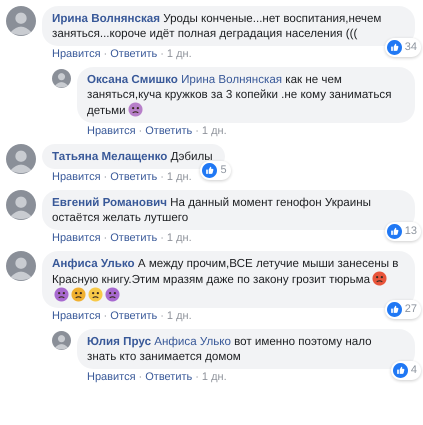 The image size is (423, 425). What do you see at coordinates (132, 79) in the screenshot?
I see `author-link: Оксана Смишко` at bounding box center [132, 79].